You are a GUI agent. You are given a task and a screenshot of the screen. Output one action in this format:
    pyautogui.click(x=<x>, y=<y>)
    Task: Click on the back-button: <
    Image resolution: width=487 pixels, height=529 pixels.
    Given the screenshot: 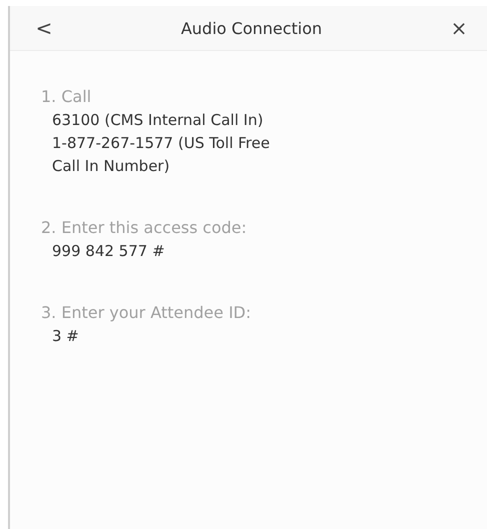 What is the action you would take?
    pyautogui.click(x=44, y=28)
    